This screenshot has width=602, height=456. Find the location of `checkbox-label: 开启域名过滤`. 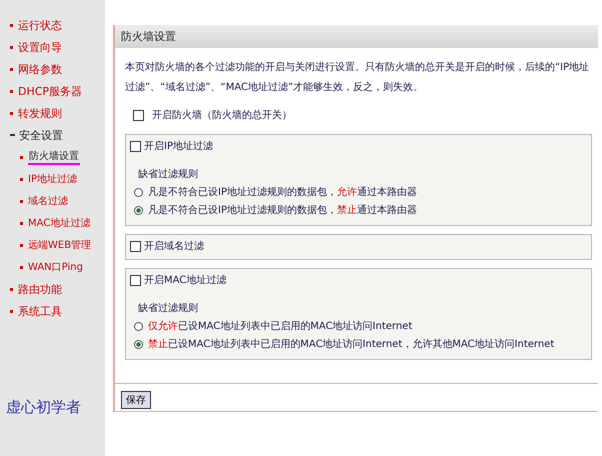

checkbox-label: 开启域名过滤 is located at coordinates (174, 246).